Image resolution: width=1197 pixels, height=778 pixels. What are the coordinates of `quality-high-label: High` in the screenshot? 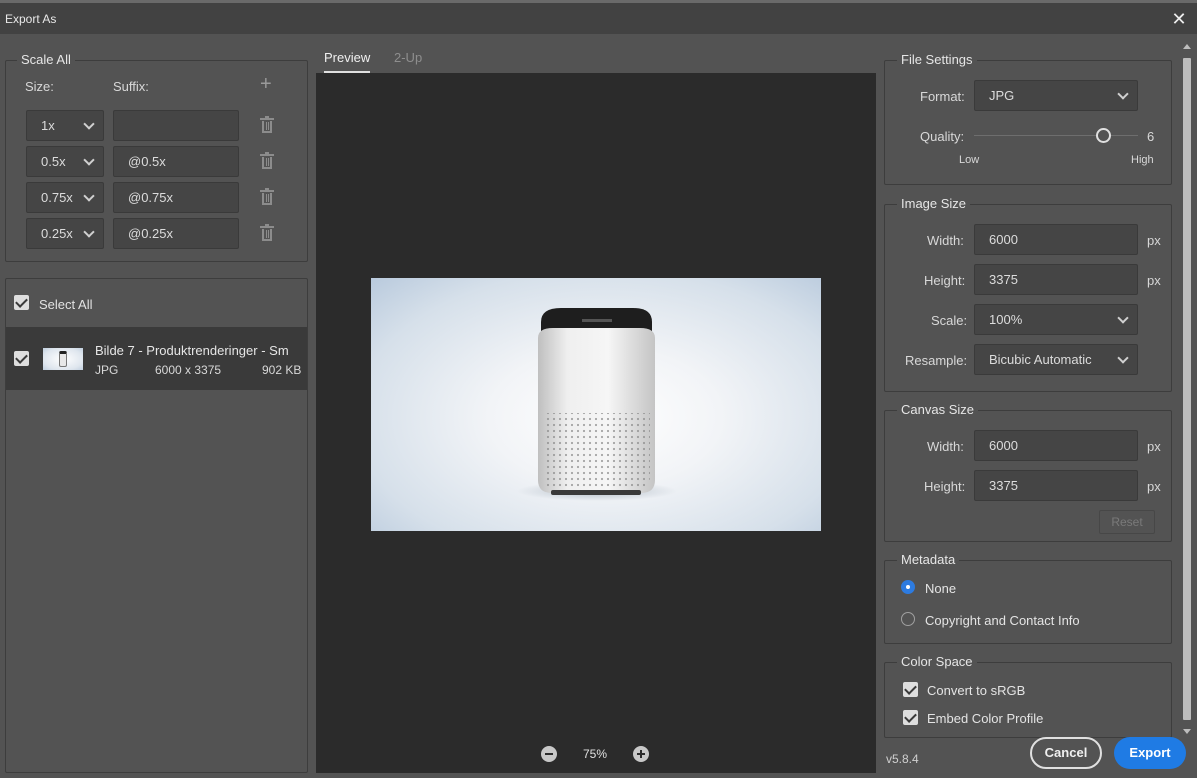 It's located at (1142, 160).